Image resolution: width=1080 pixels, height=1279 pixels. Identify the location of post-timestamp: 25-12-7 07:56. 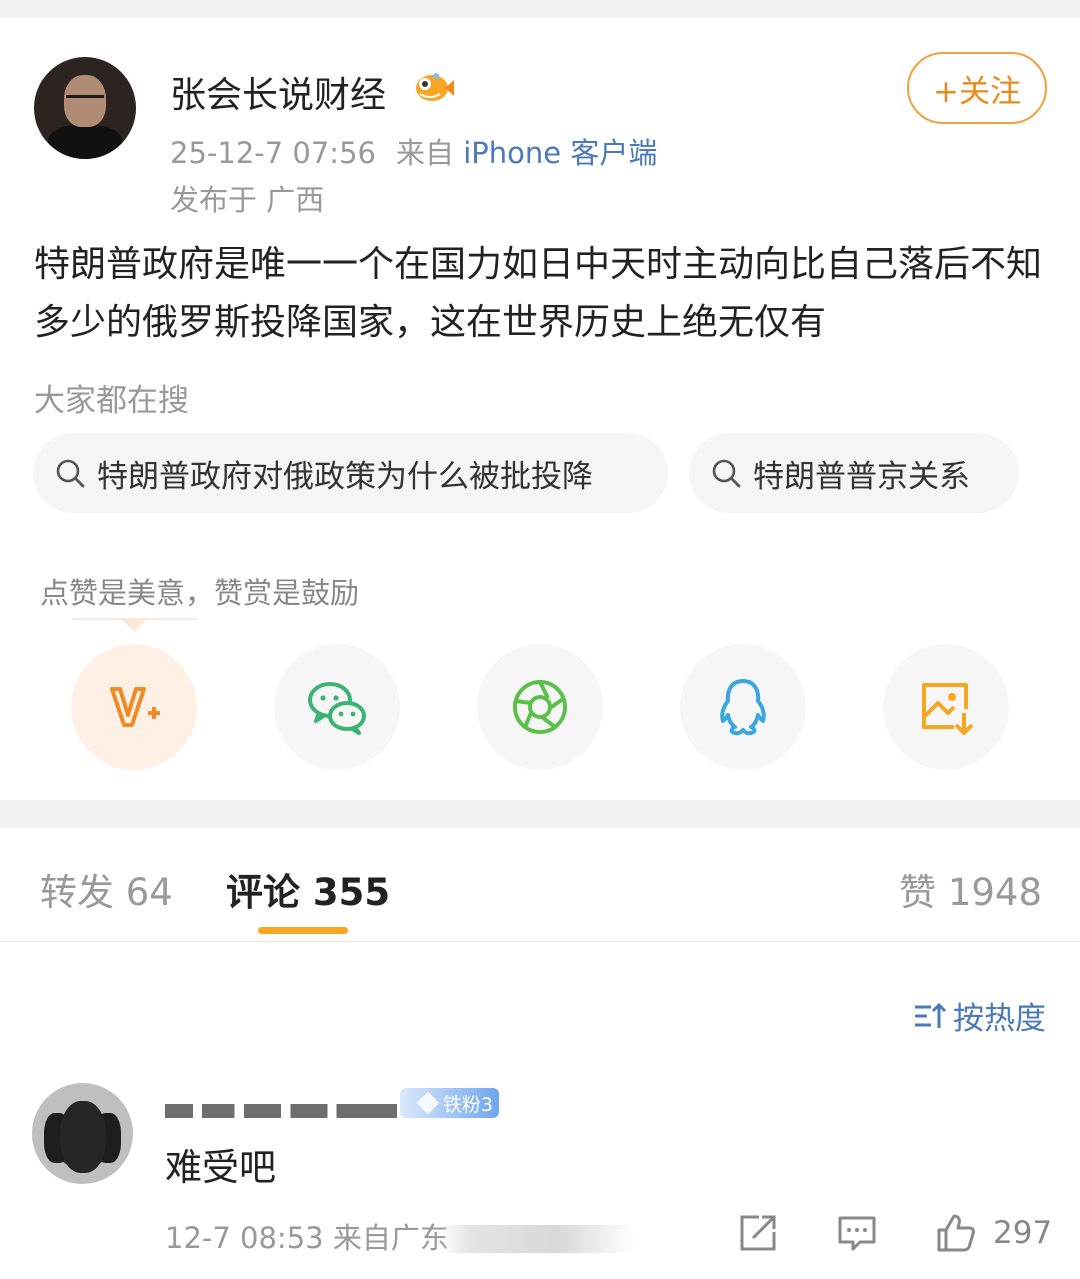
(273, 153).